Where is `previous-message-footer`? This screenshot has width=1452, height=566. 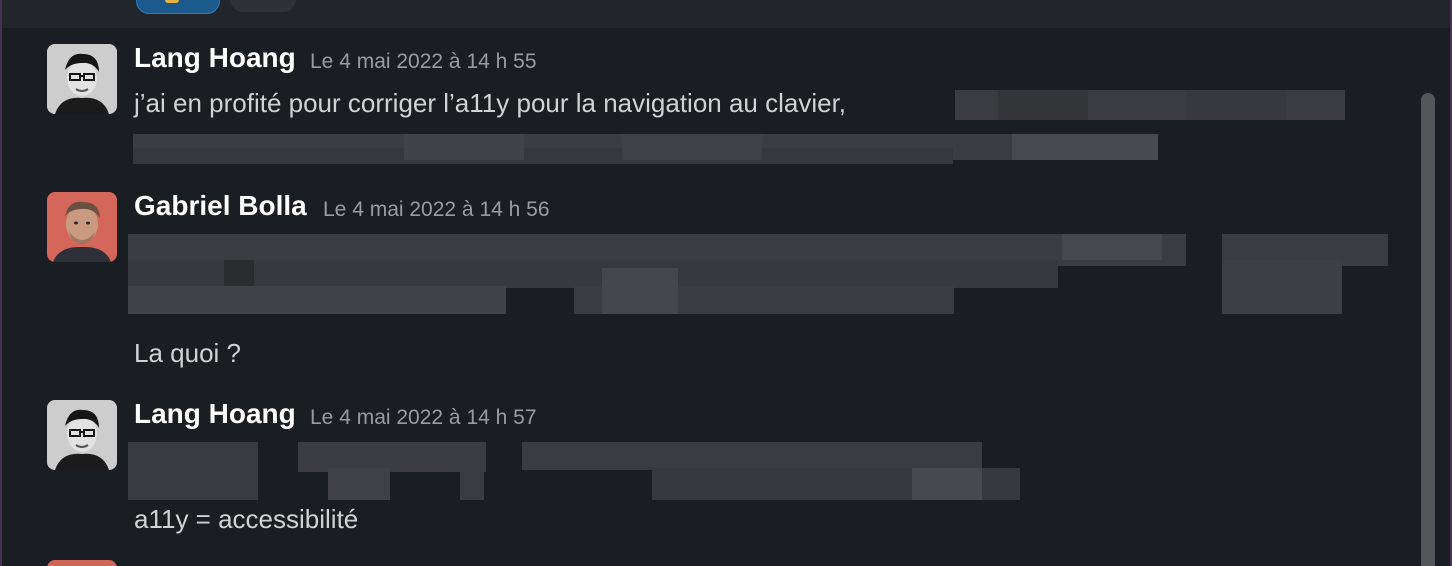
previous-message-footer is located at coordinates (726, 14).